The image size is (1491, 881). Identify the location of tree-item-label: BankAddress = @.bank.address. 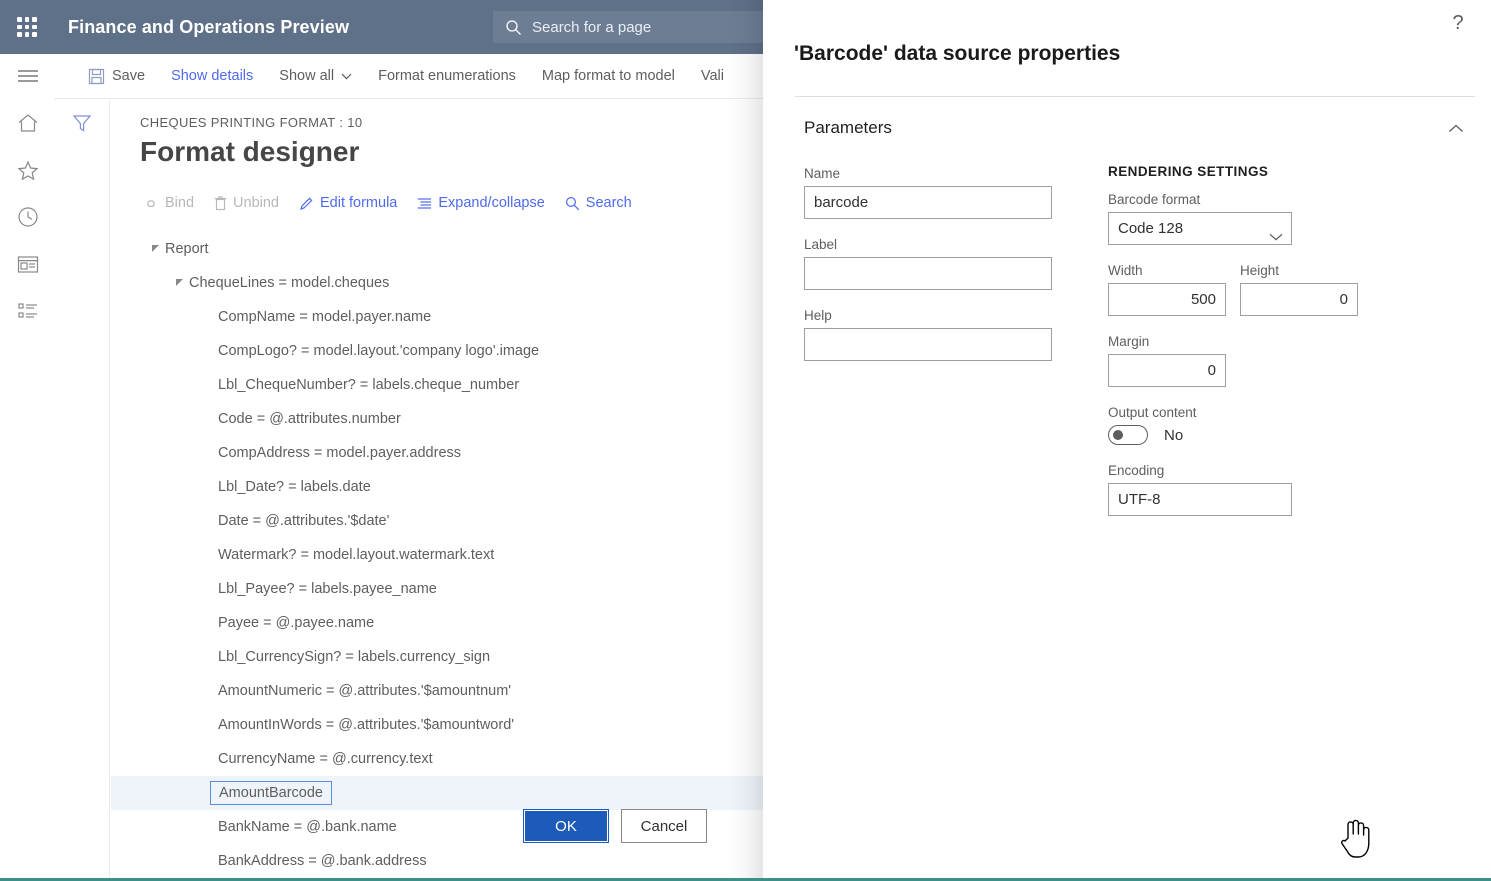
(322, 861).